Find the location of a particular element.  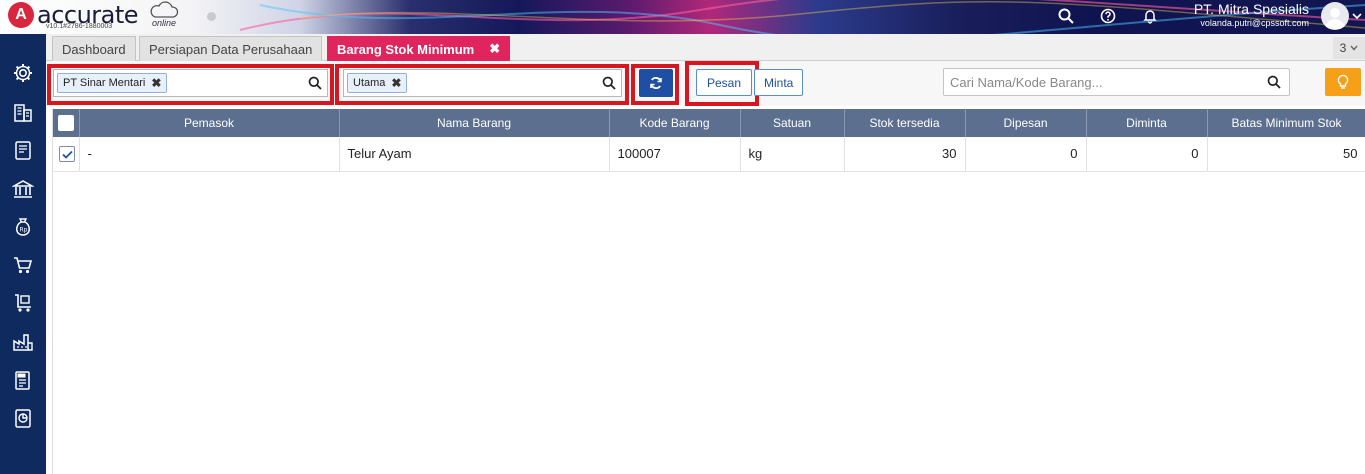

logo-suffix: online is located at coordinates (164, 23).